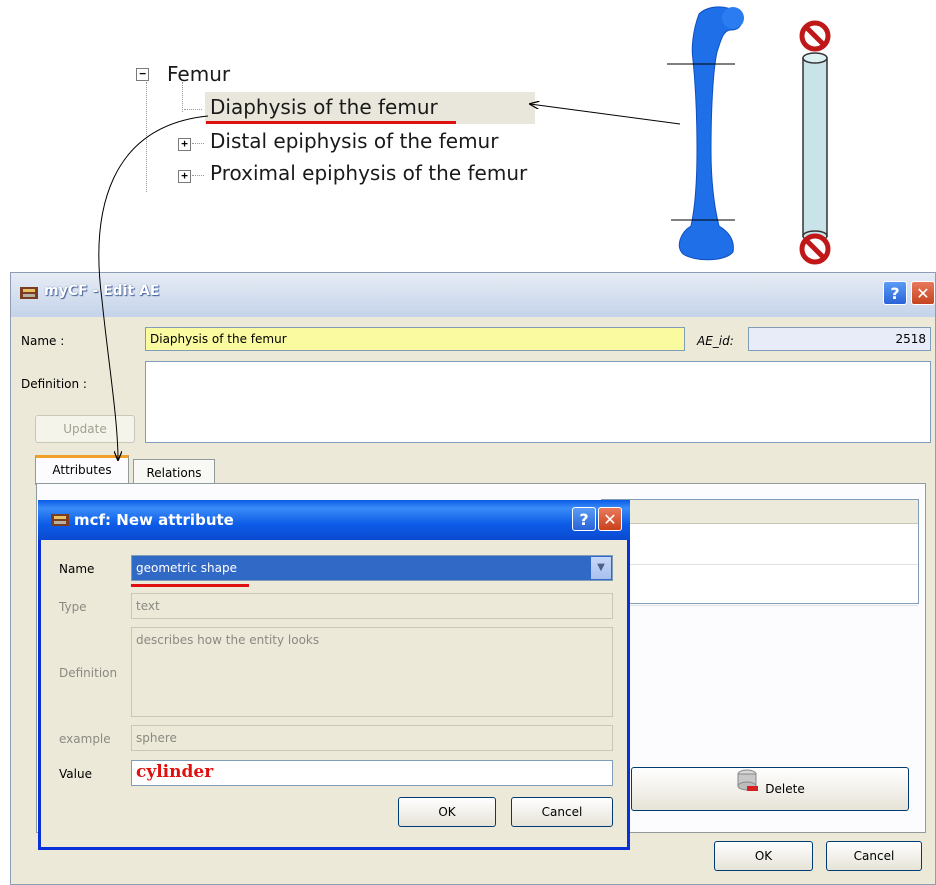 The height and width of the screenshot is (885, 936). Describe the element at coordinates (54, 384) in the screenshot. I see `definition-label: Definition :` at that location.